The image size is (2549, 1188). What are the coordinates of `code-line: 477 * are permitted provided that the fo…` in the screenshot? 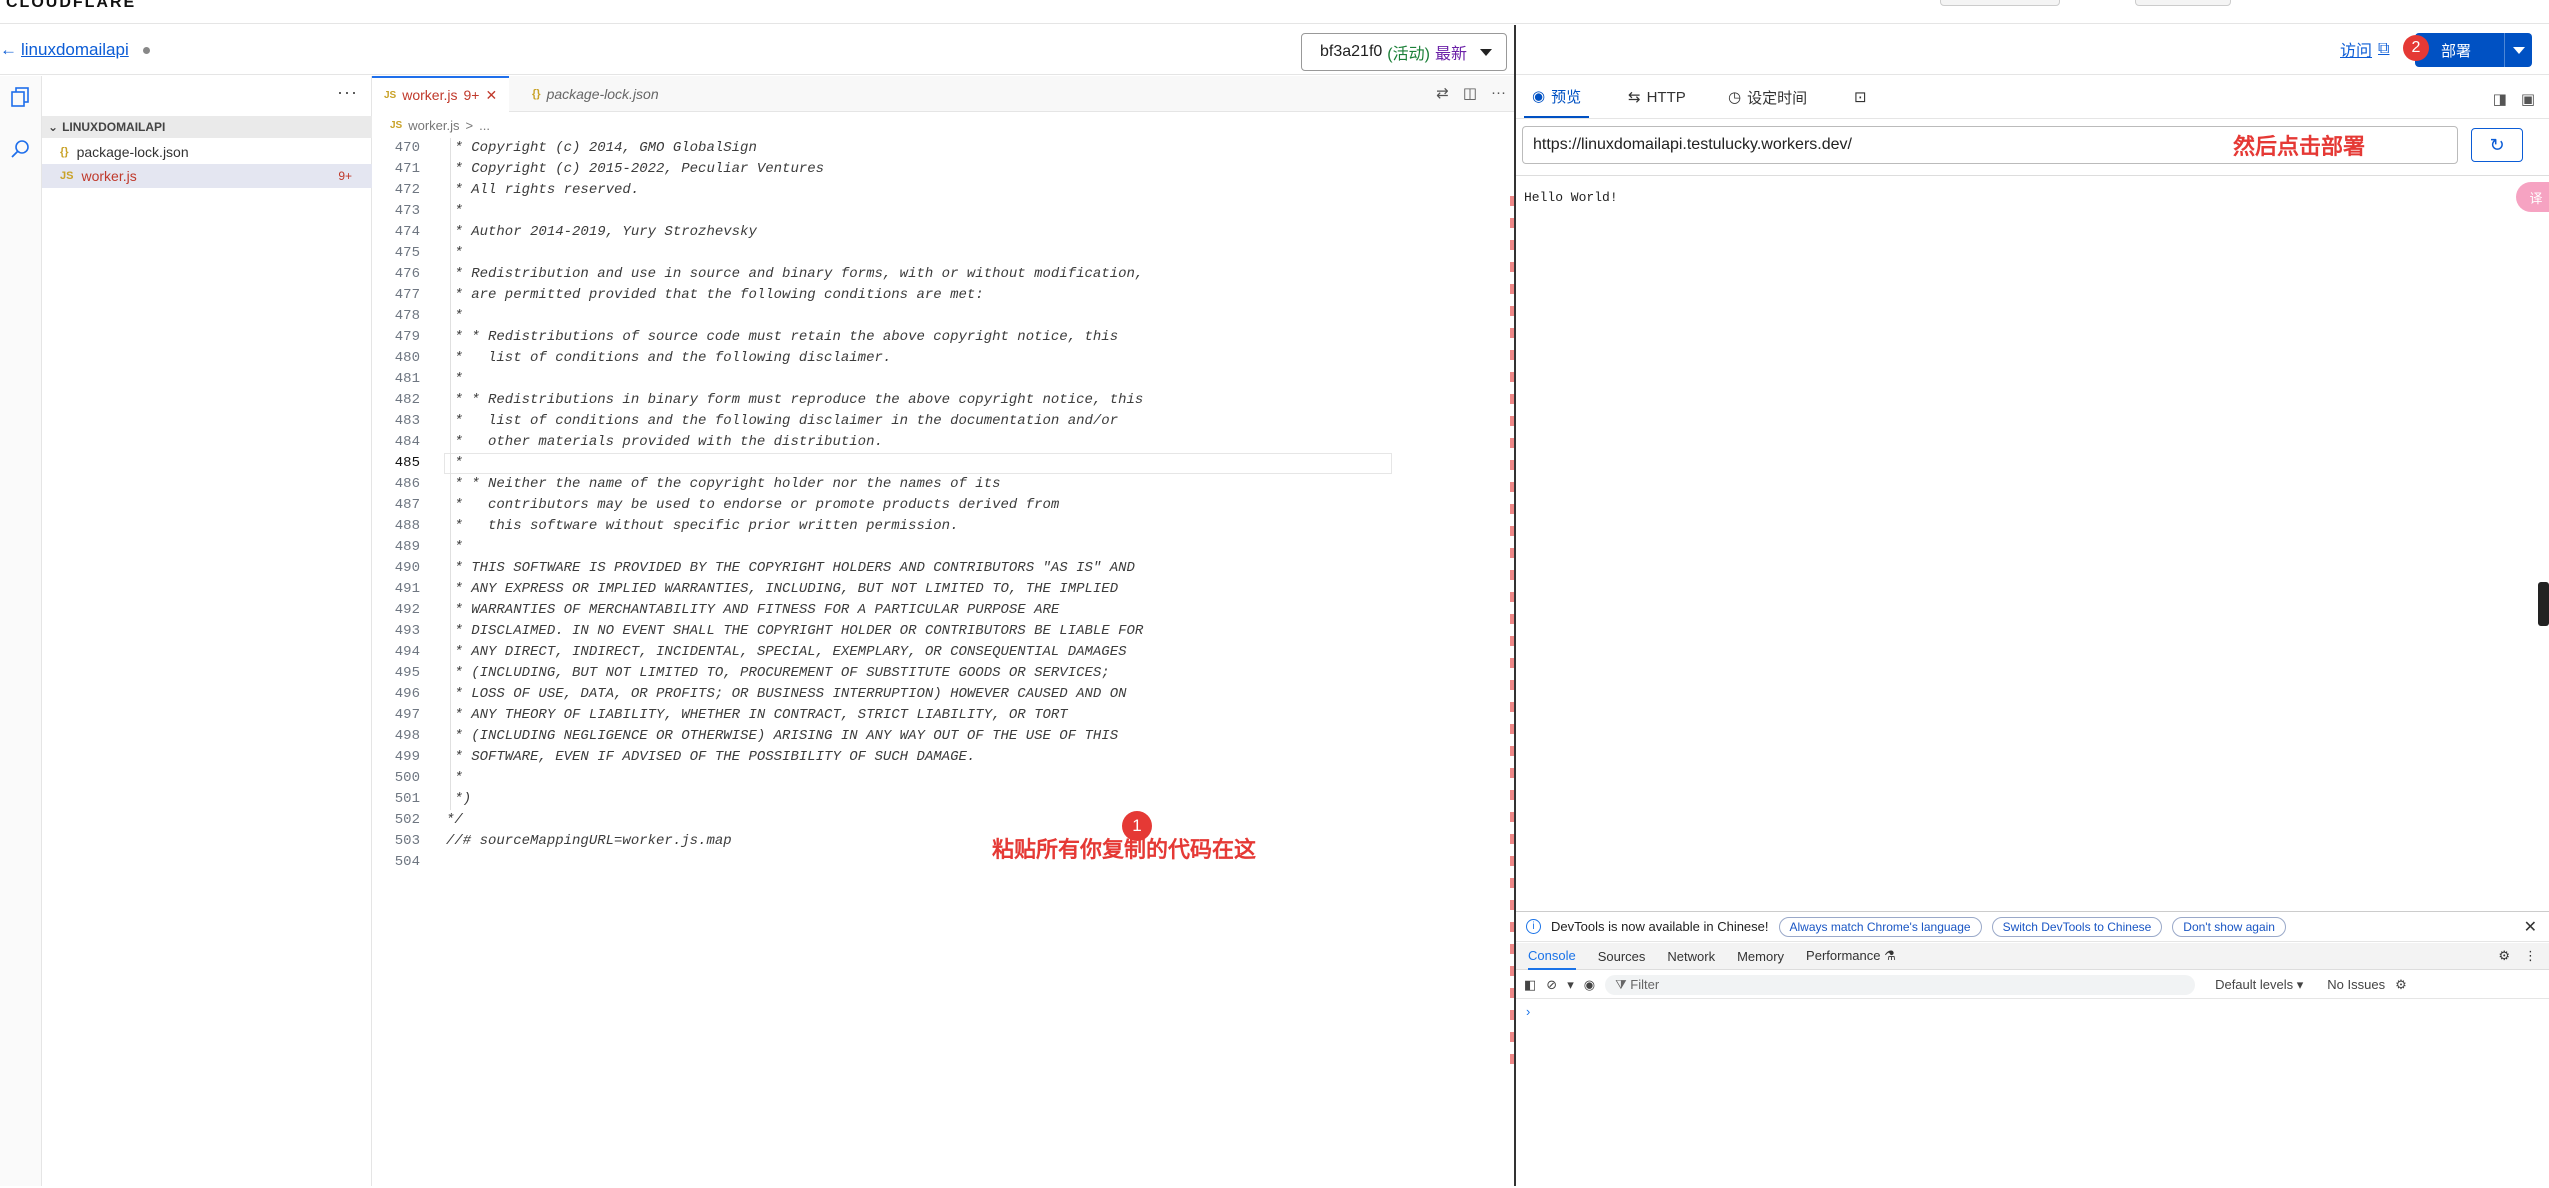 It's located at (937, 295).